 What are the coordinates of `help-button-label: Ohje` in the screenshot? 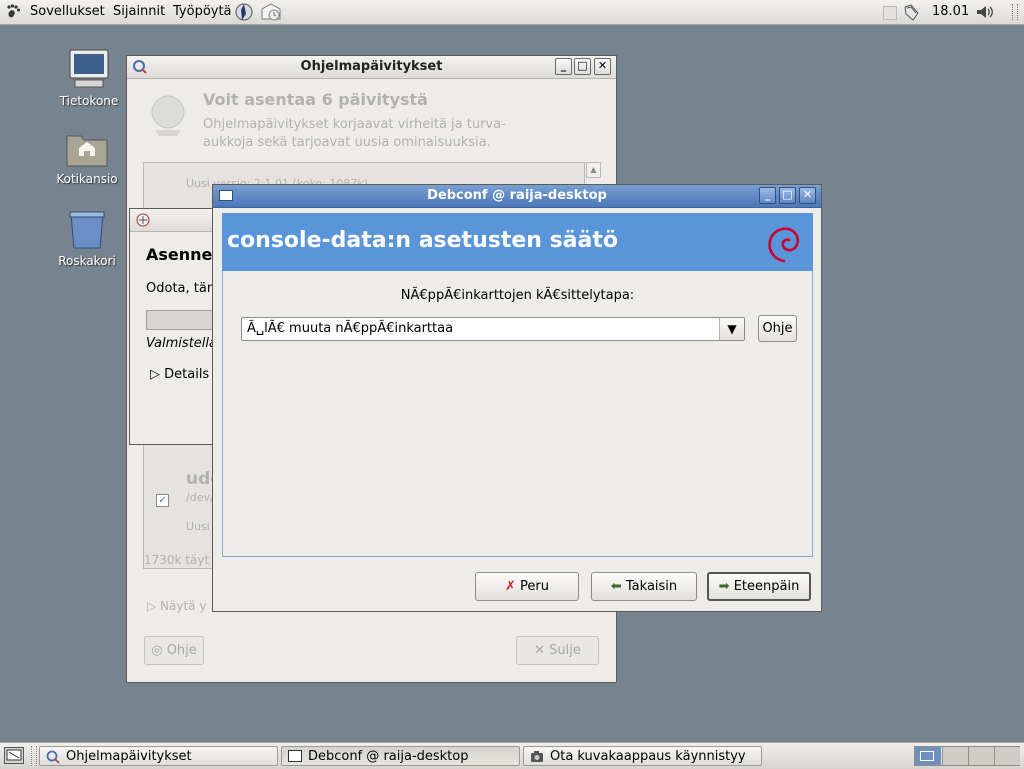 It's located at (181, 650).